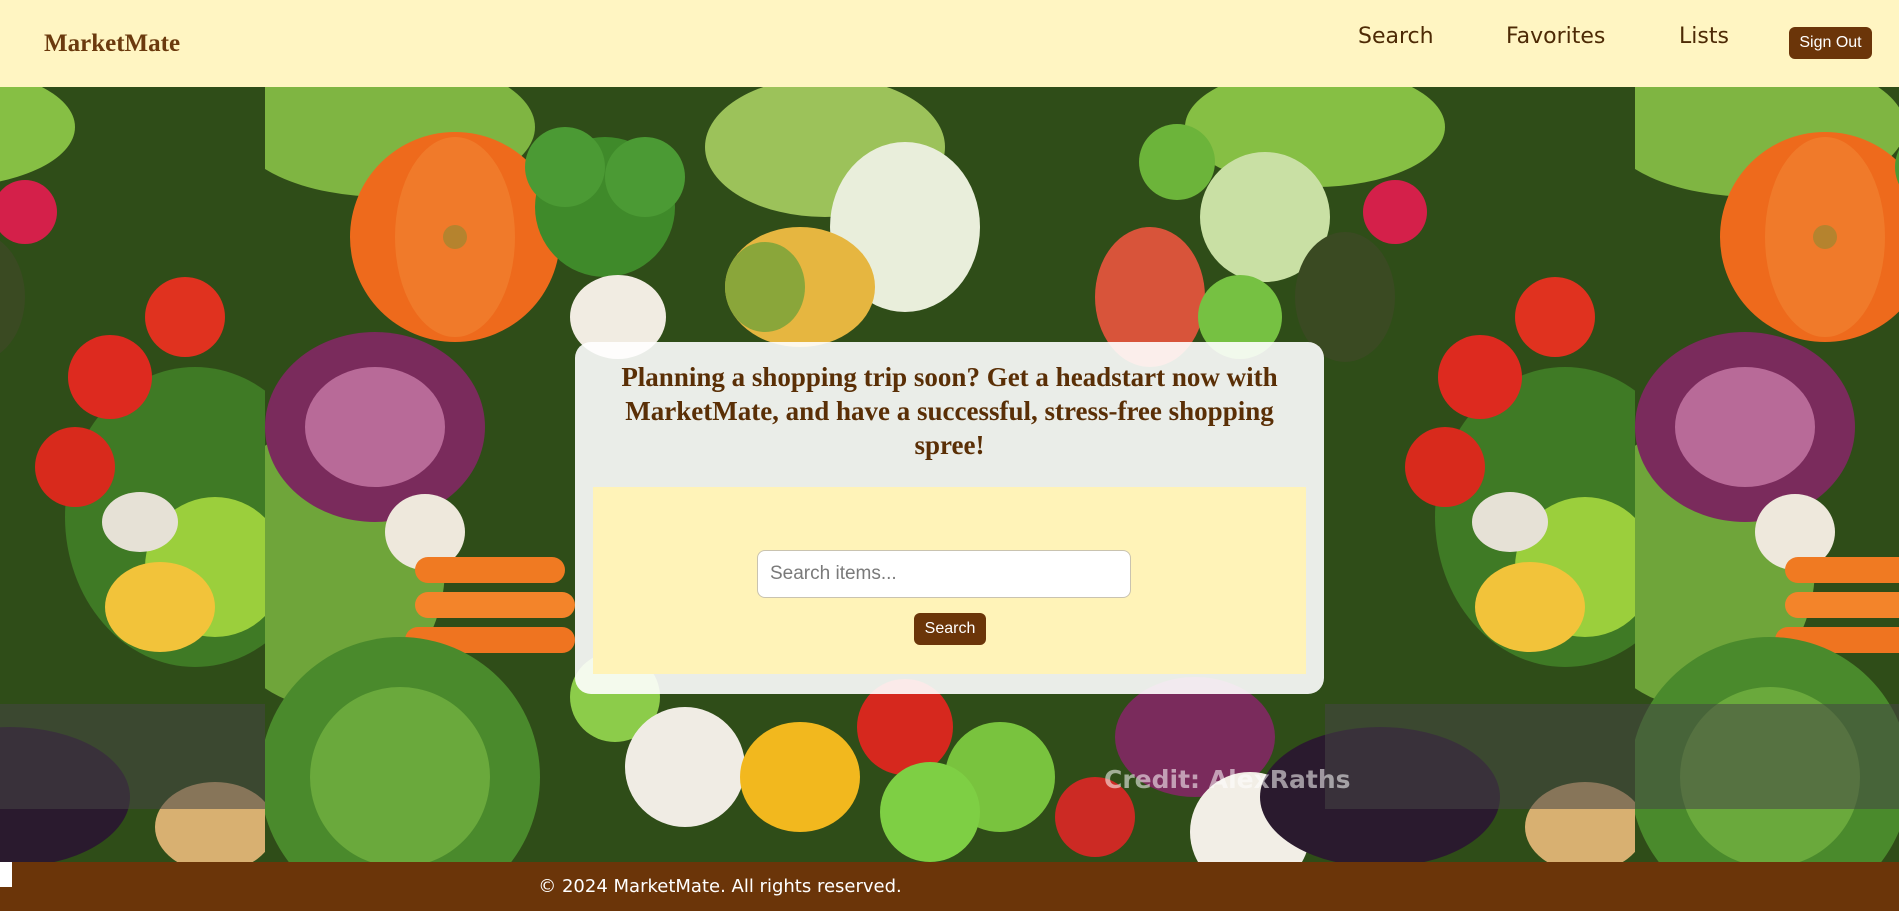 Image resolution: width=1899 pixels, height=911 pixels. Describe the element at coordinates (720, 886) in the screenshot. I see `footer-copyright: © 2024 MarketMate. All rights reserved.` at that location.